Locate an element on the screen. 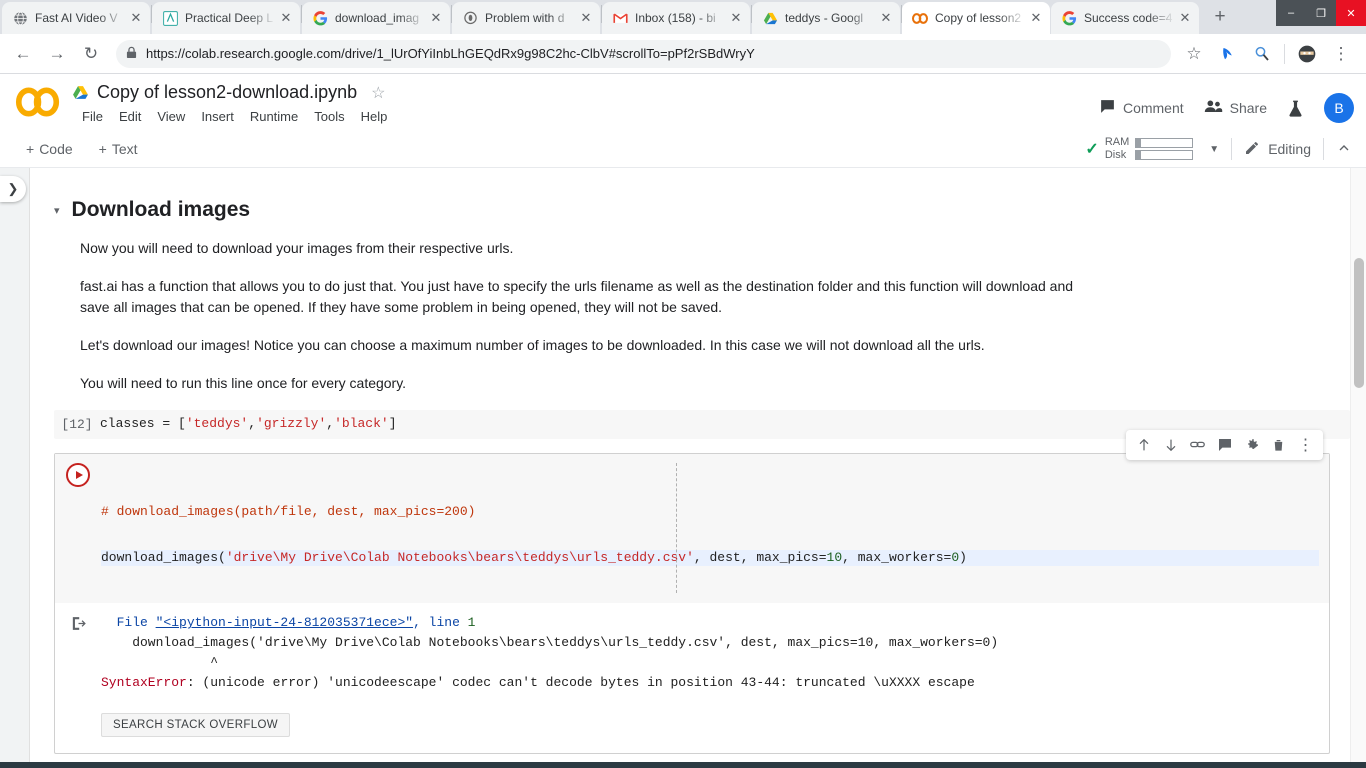 This screenshot has height=768, width=1366. toolbar-divider is located at coordinates (1232, 149).